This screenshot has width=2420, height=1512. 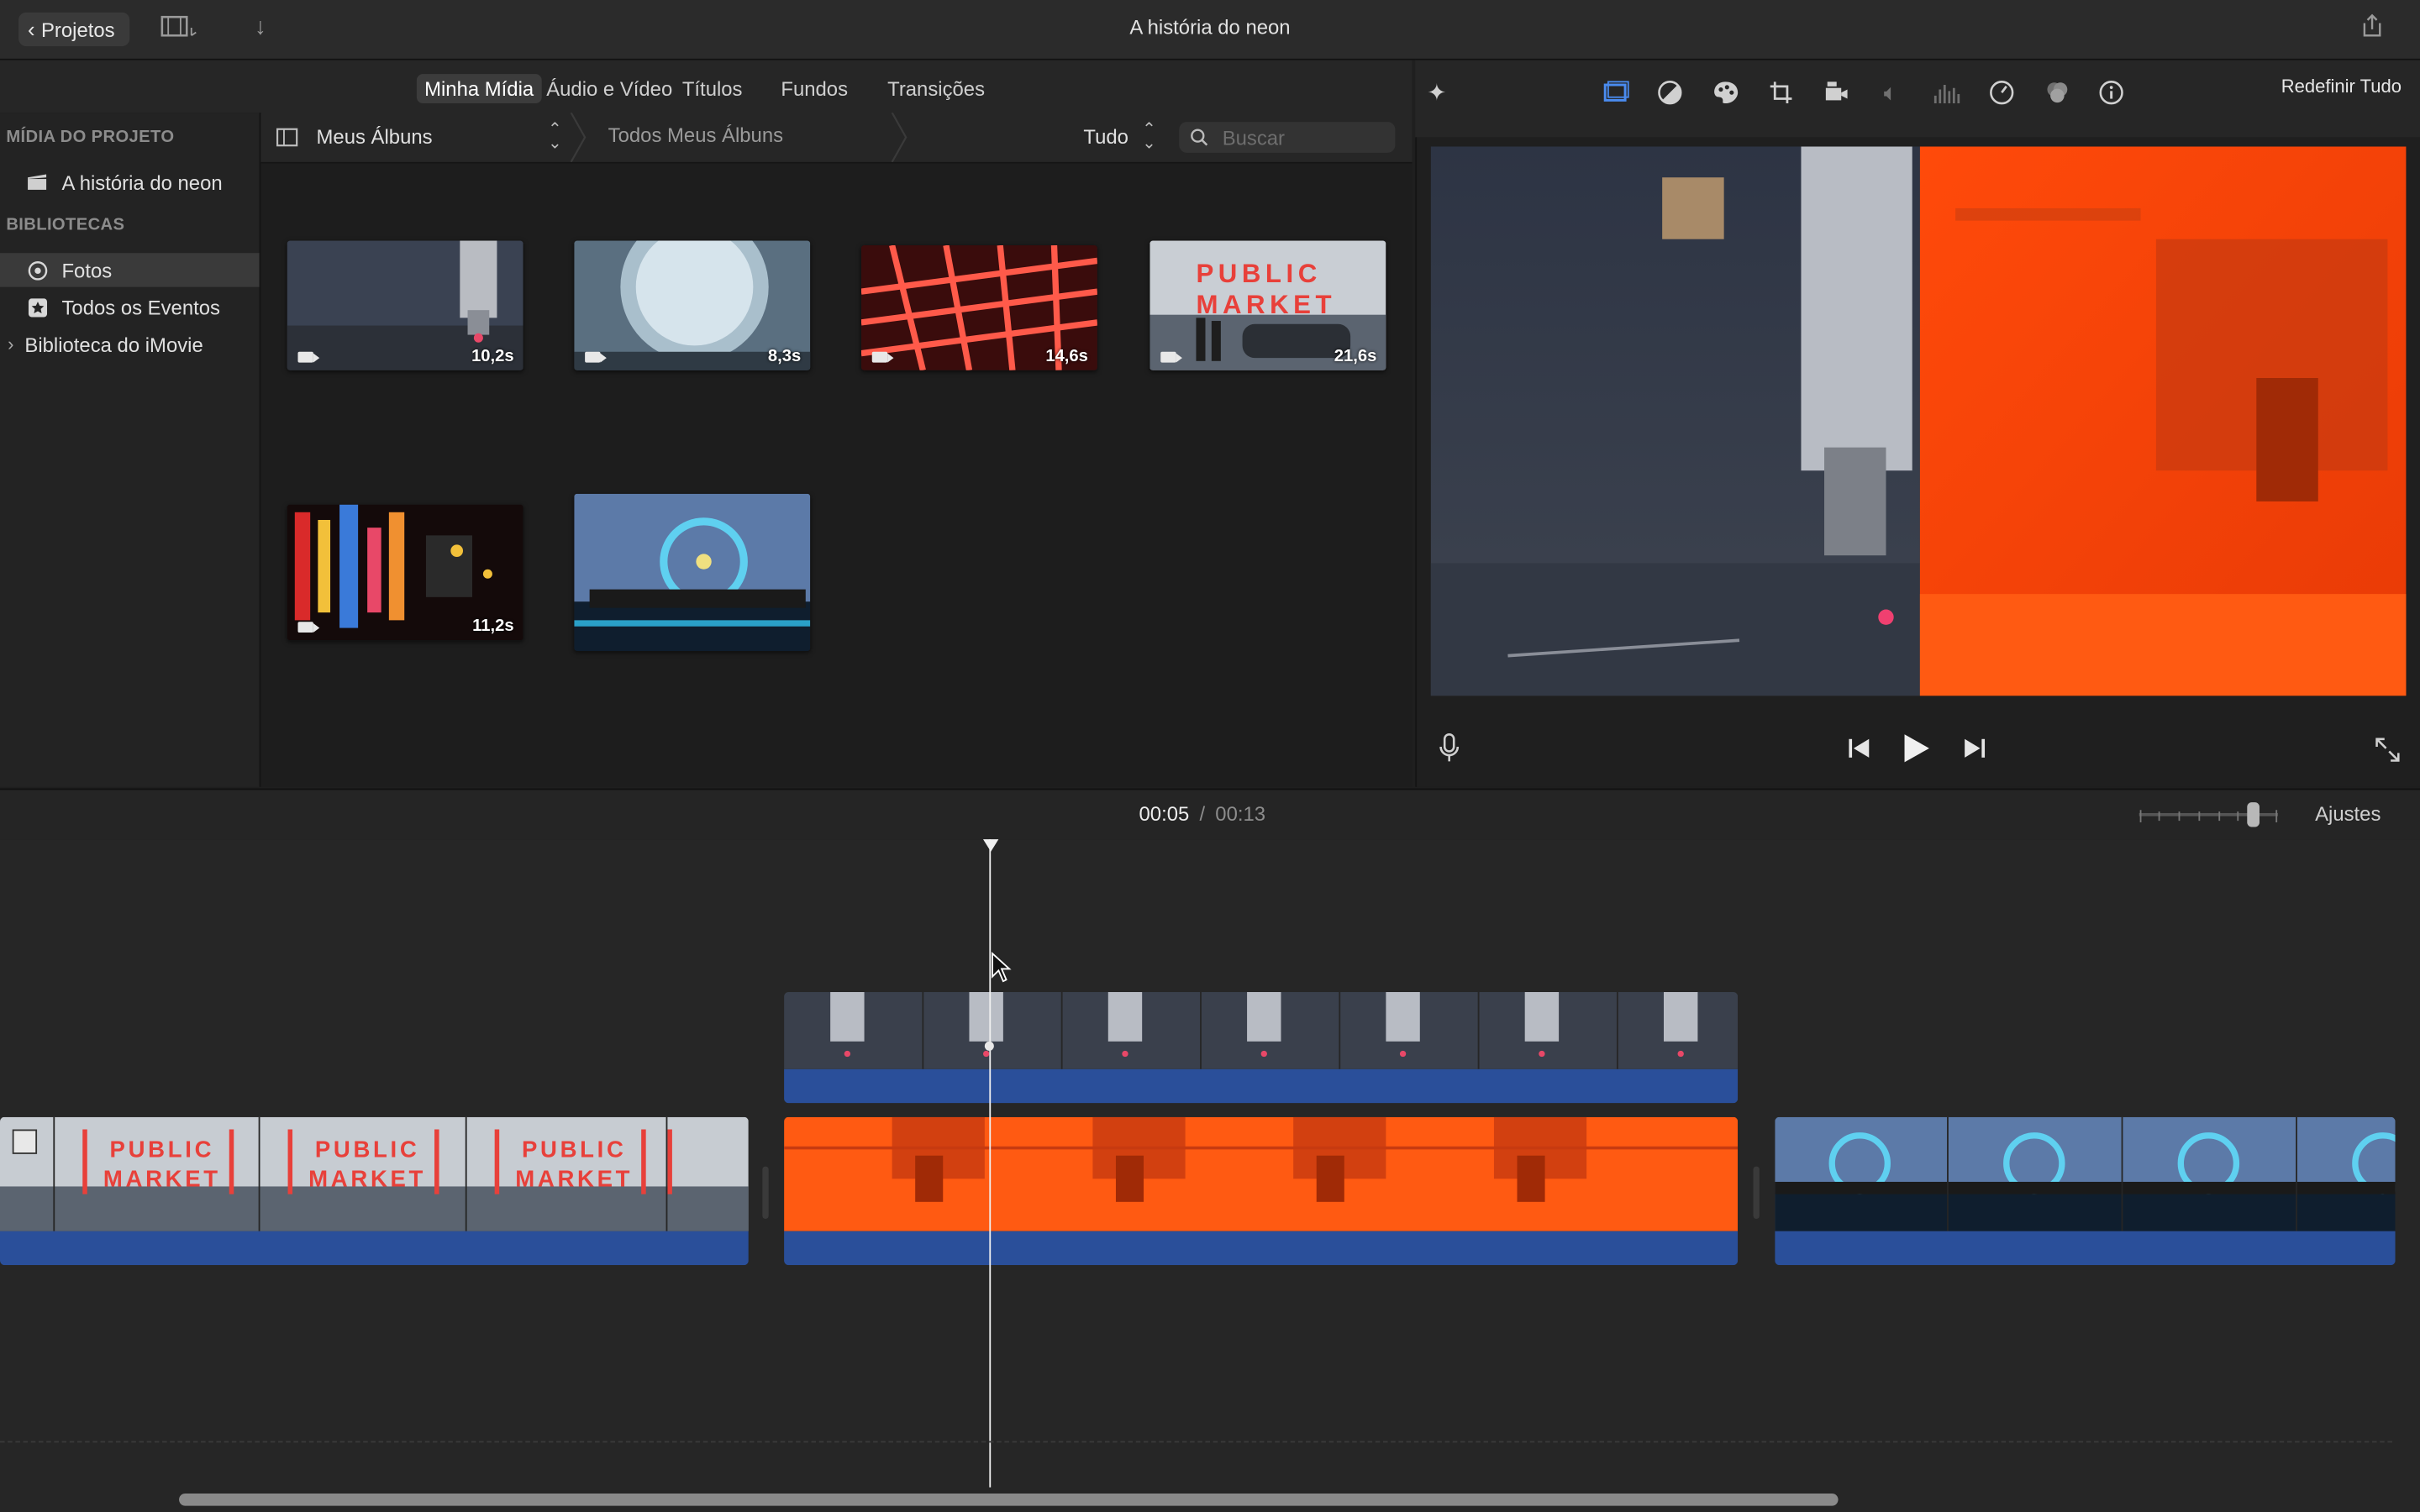 What do you see at coordinates (991, 1163) in the screenshot?
I see `playhead` at bounding box center [991, 1163].